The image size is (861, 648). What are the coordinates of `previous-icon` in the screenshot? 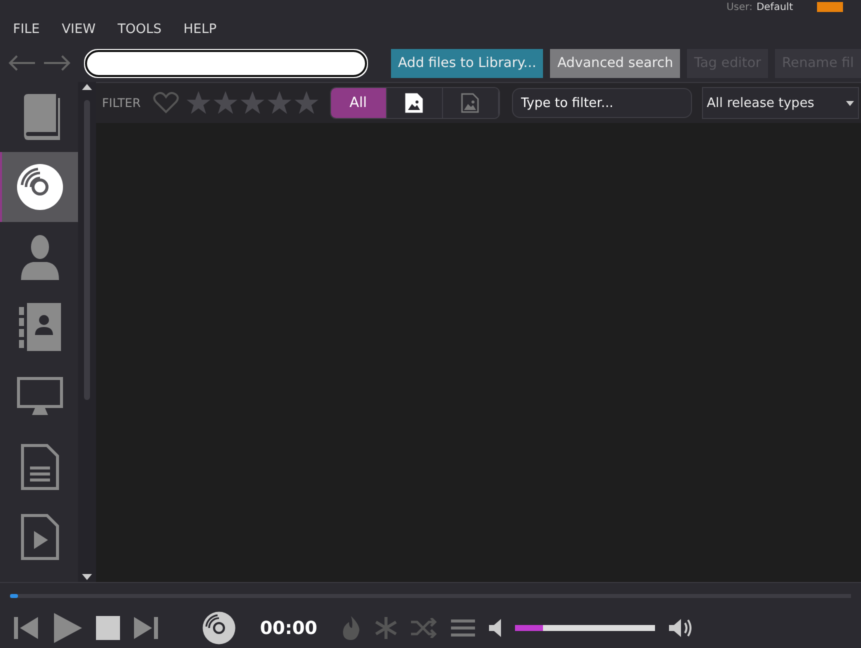 It's located at (26, 628).